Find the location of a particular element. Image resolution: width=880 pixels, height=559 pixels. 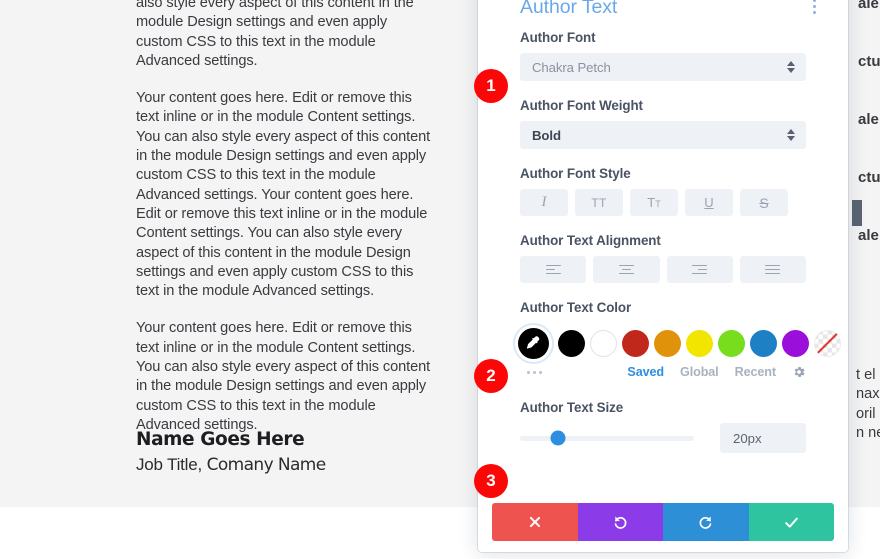

color-source-tabs: Saved Global Recent is located at coordinates (716, 372).